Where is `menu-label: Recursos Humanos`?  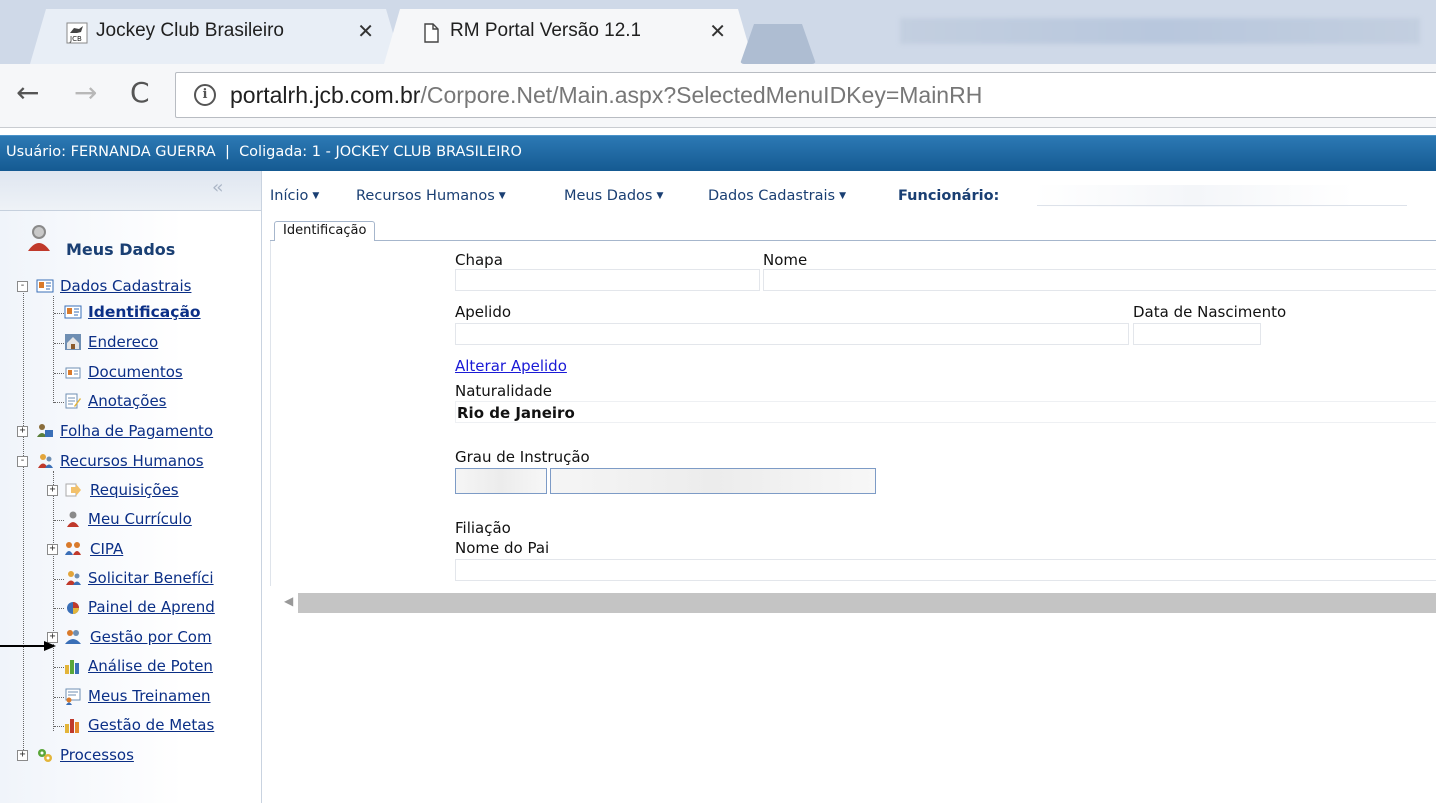 menu-label: Recursos Humanos is located at coordinates (425, 196).